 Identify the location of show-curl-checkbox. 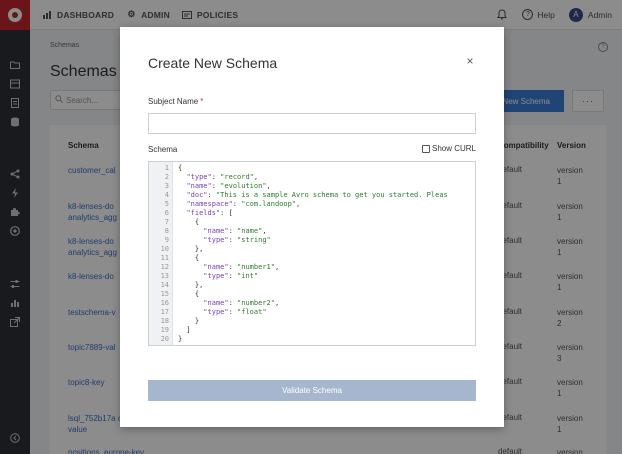
(425, 148).